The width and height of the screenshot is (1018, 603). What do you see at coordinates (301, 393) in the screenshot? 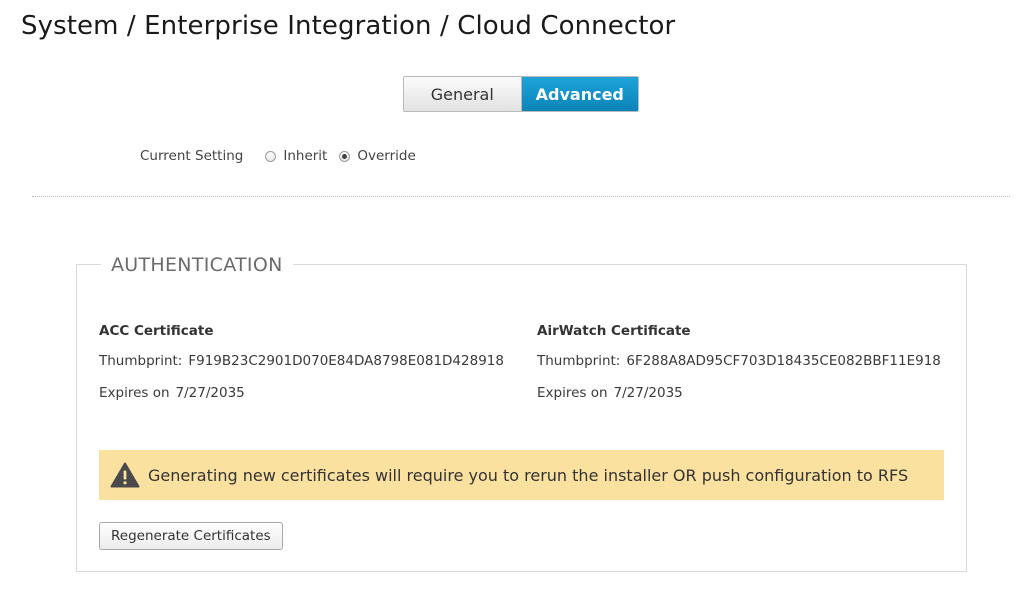
I see `acc-expires-row: Expires on 7/27/2035` at bounding box center [301, 393].